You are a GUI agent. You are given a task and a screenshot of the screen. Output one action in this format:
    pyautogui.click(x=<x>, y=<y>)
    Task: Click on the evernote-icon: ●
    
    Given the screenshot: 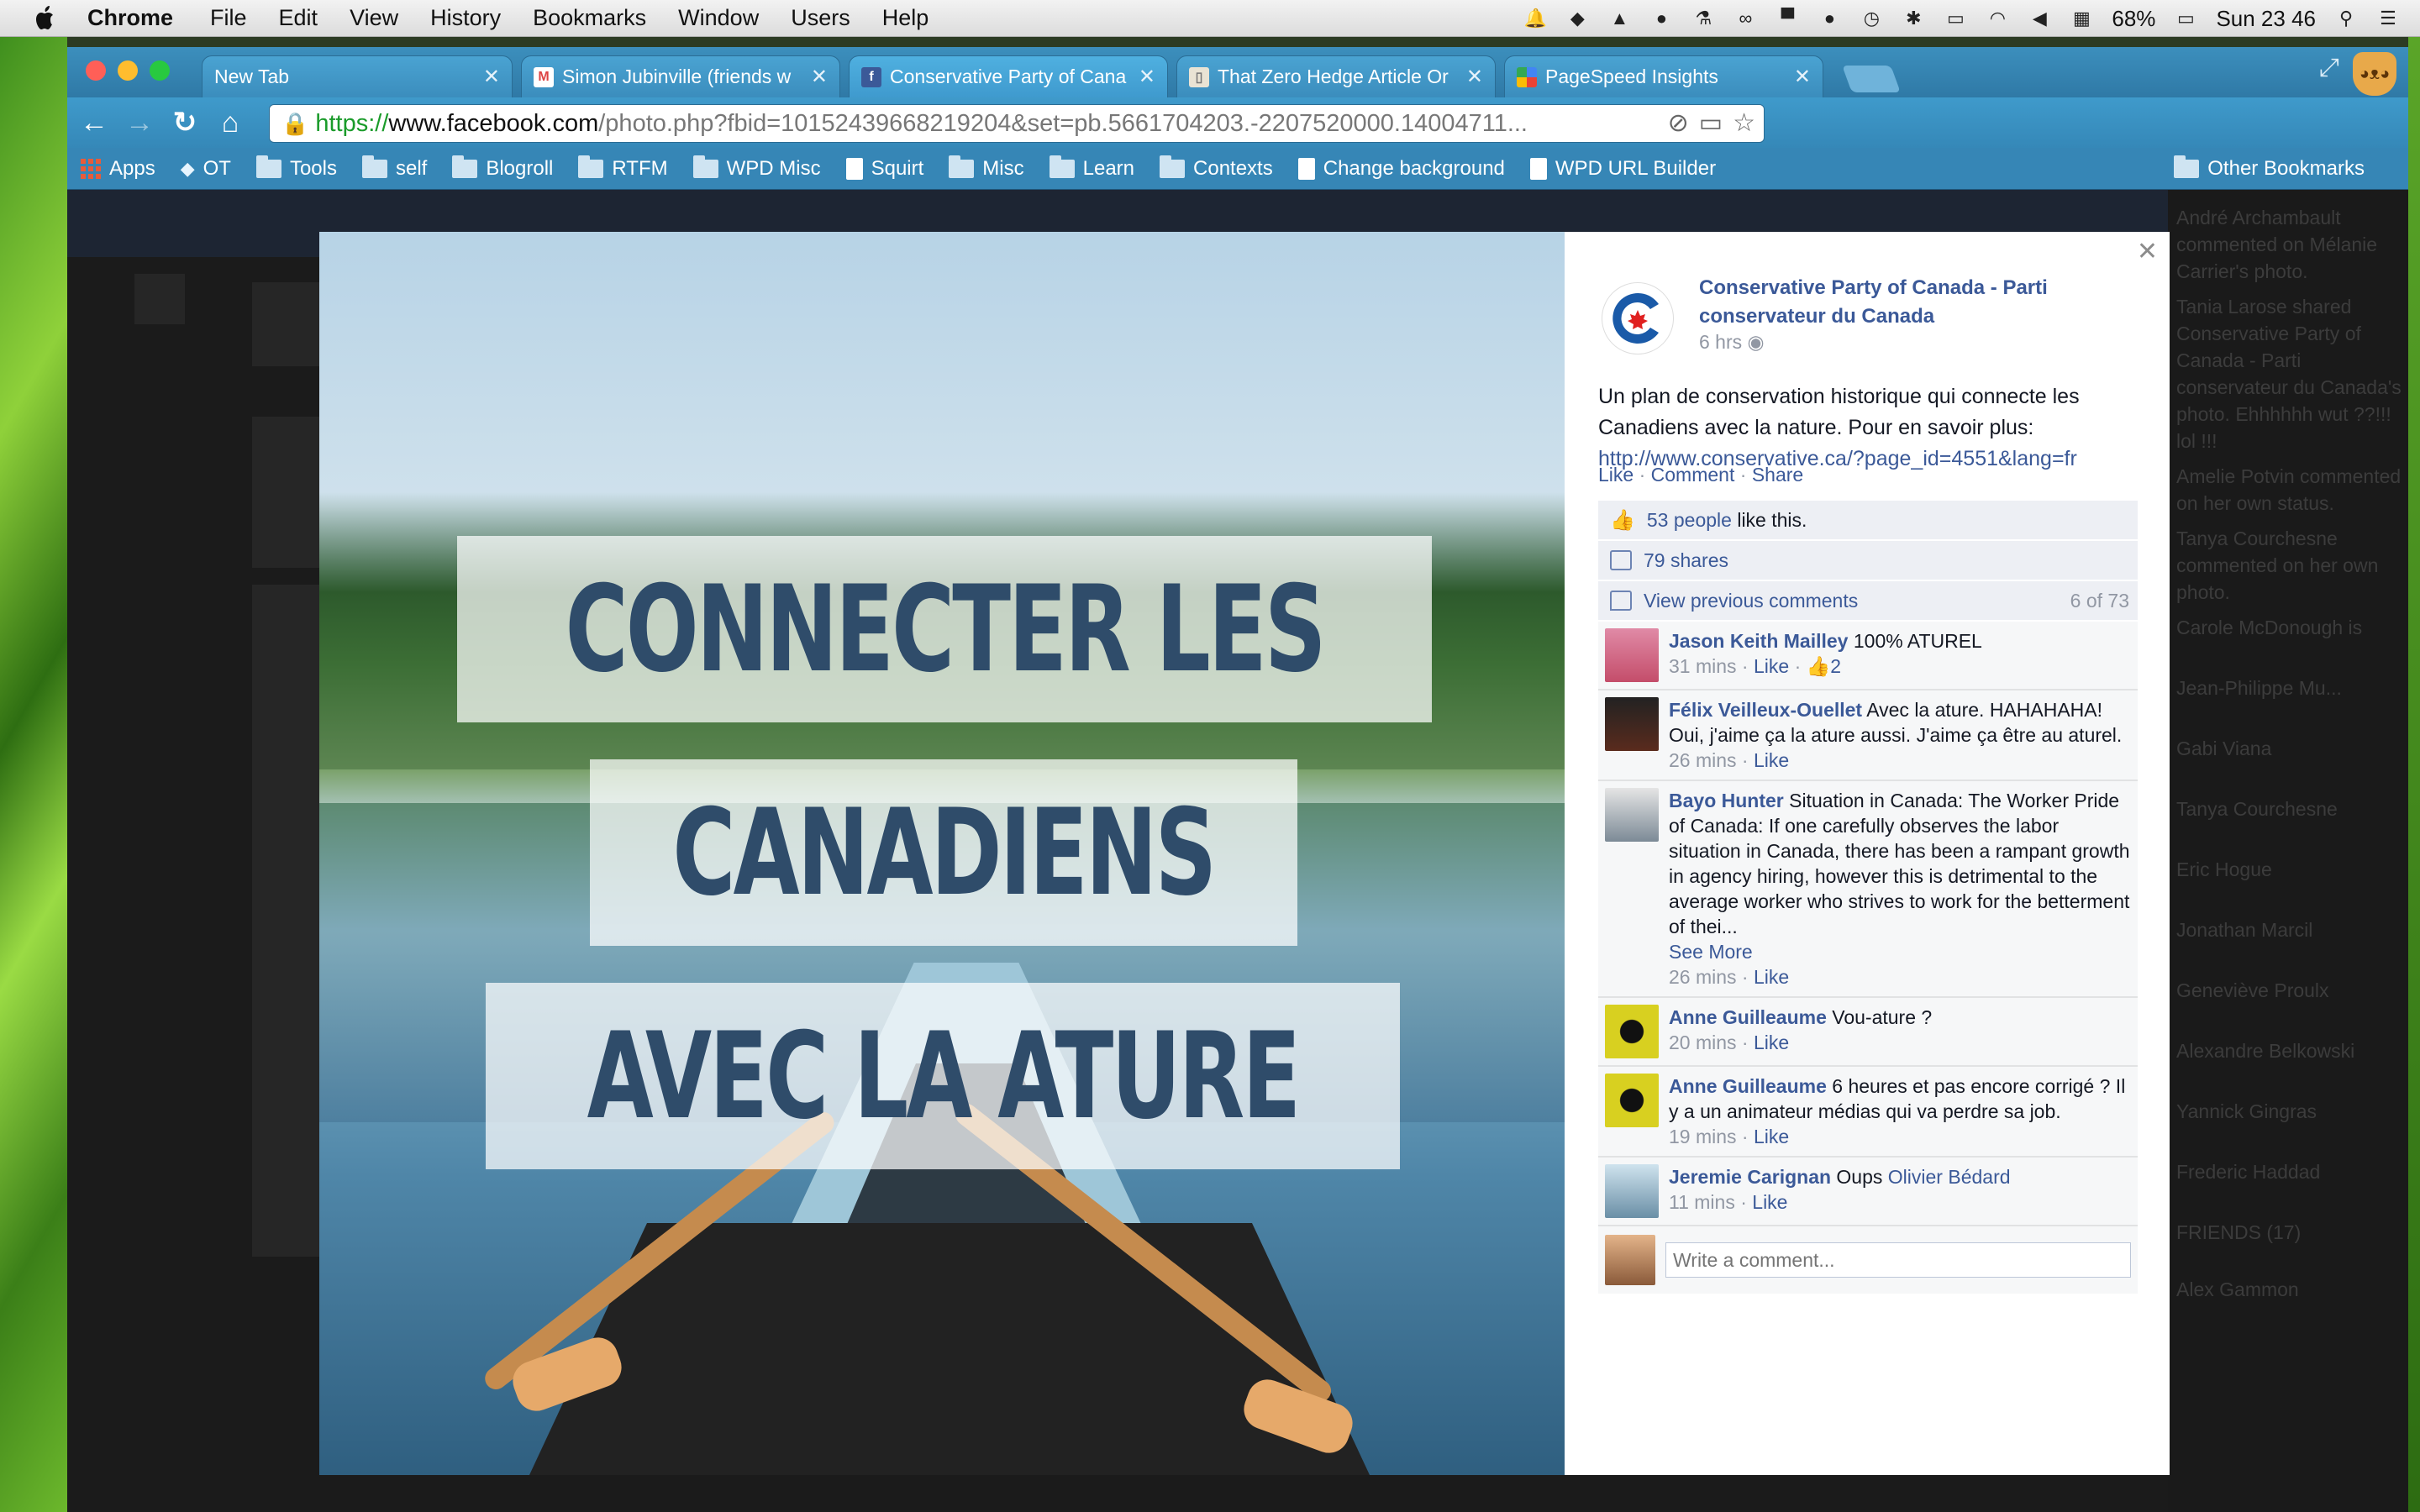 What is the action you would take?
    pyautogui.click(x=1661, y=18)
    